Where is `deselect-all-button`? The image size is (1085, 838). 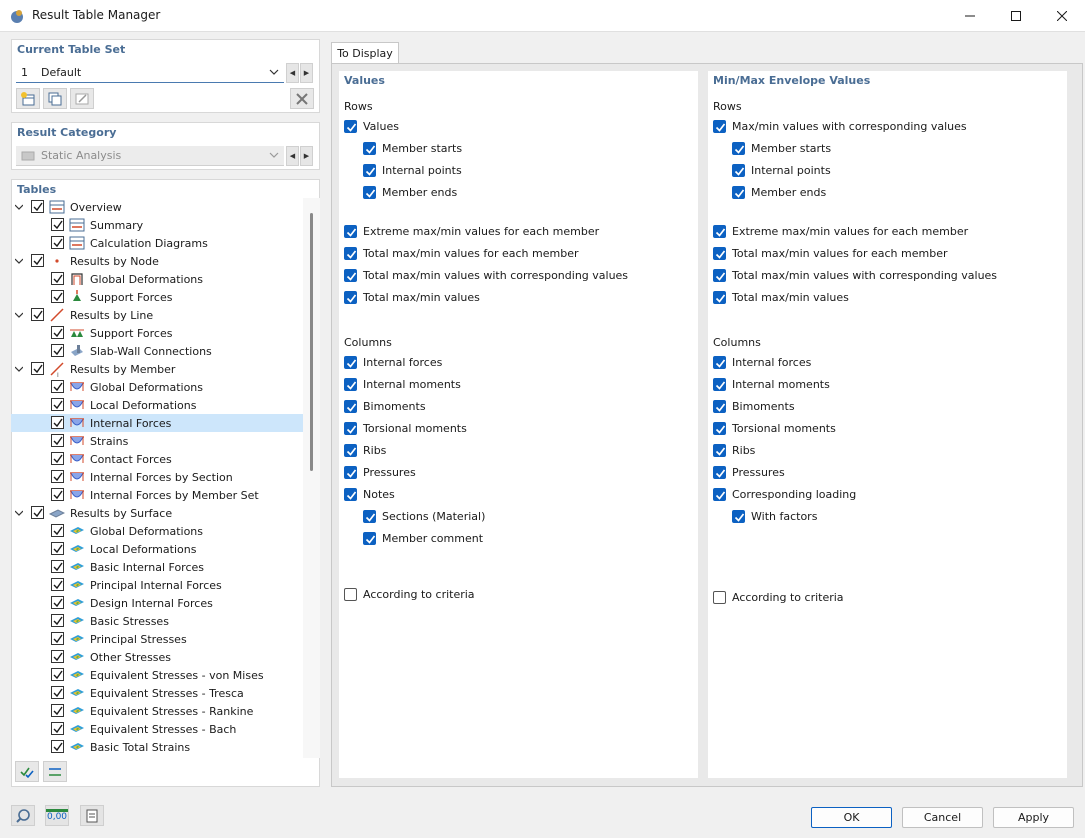 deselect-all-button is located at coordinates (55, 771).